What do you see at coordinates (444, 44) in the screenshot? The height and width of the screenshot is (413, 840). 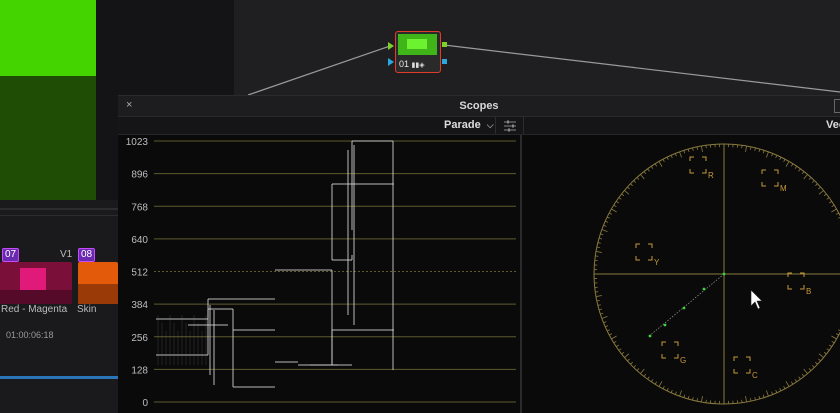 I see `node-output-port` at bounding box center [444, 44].